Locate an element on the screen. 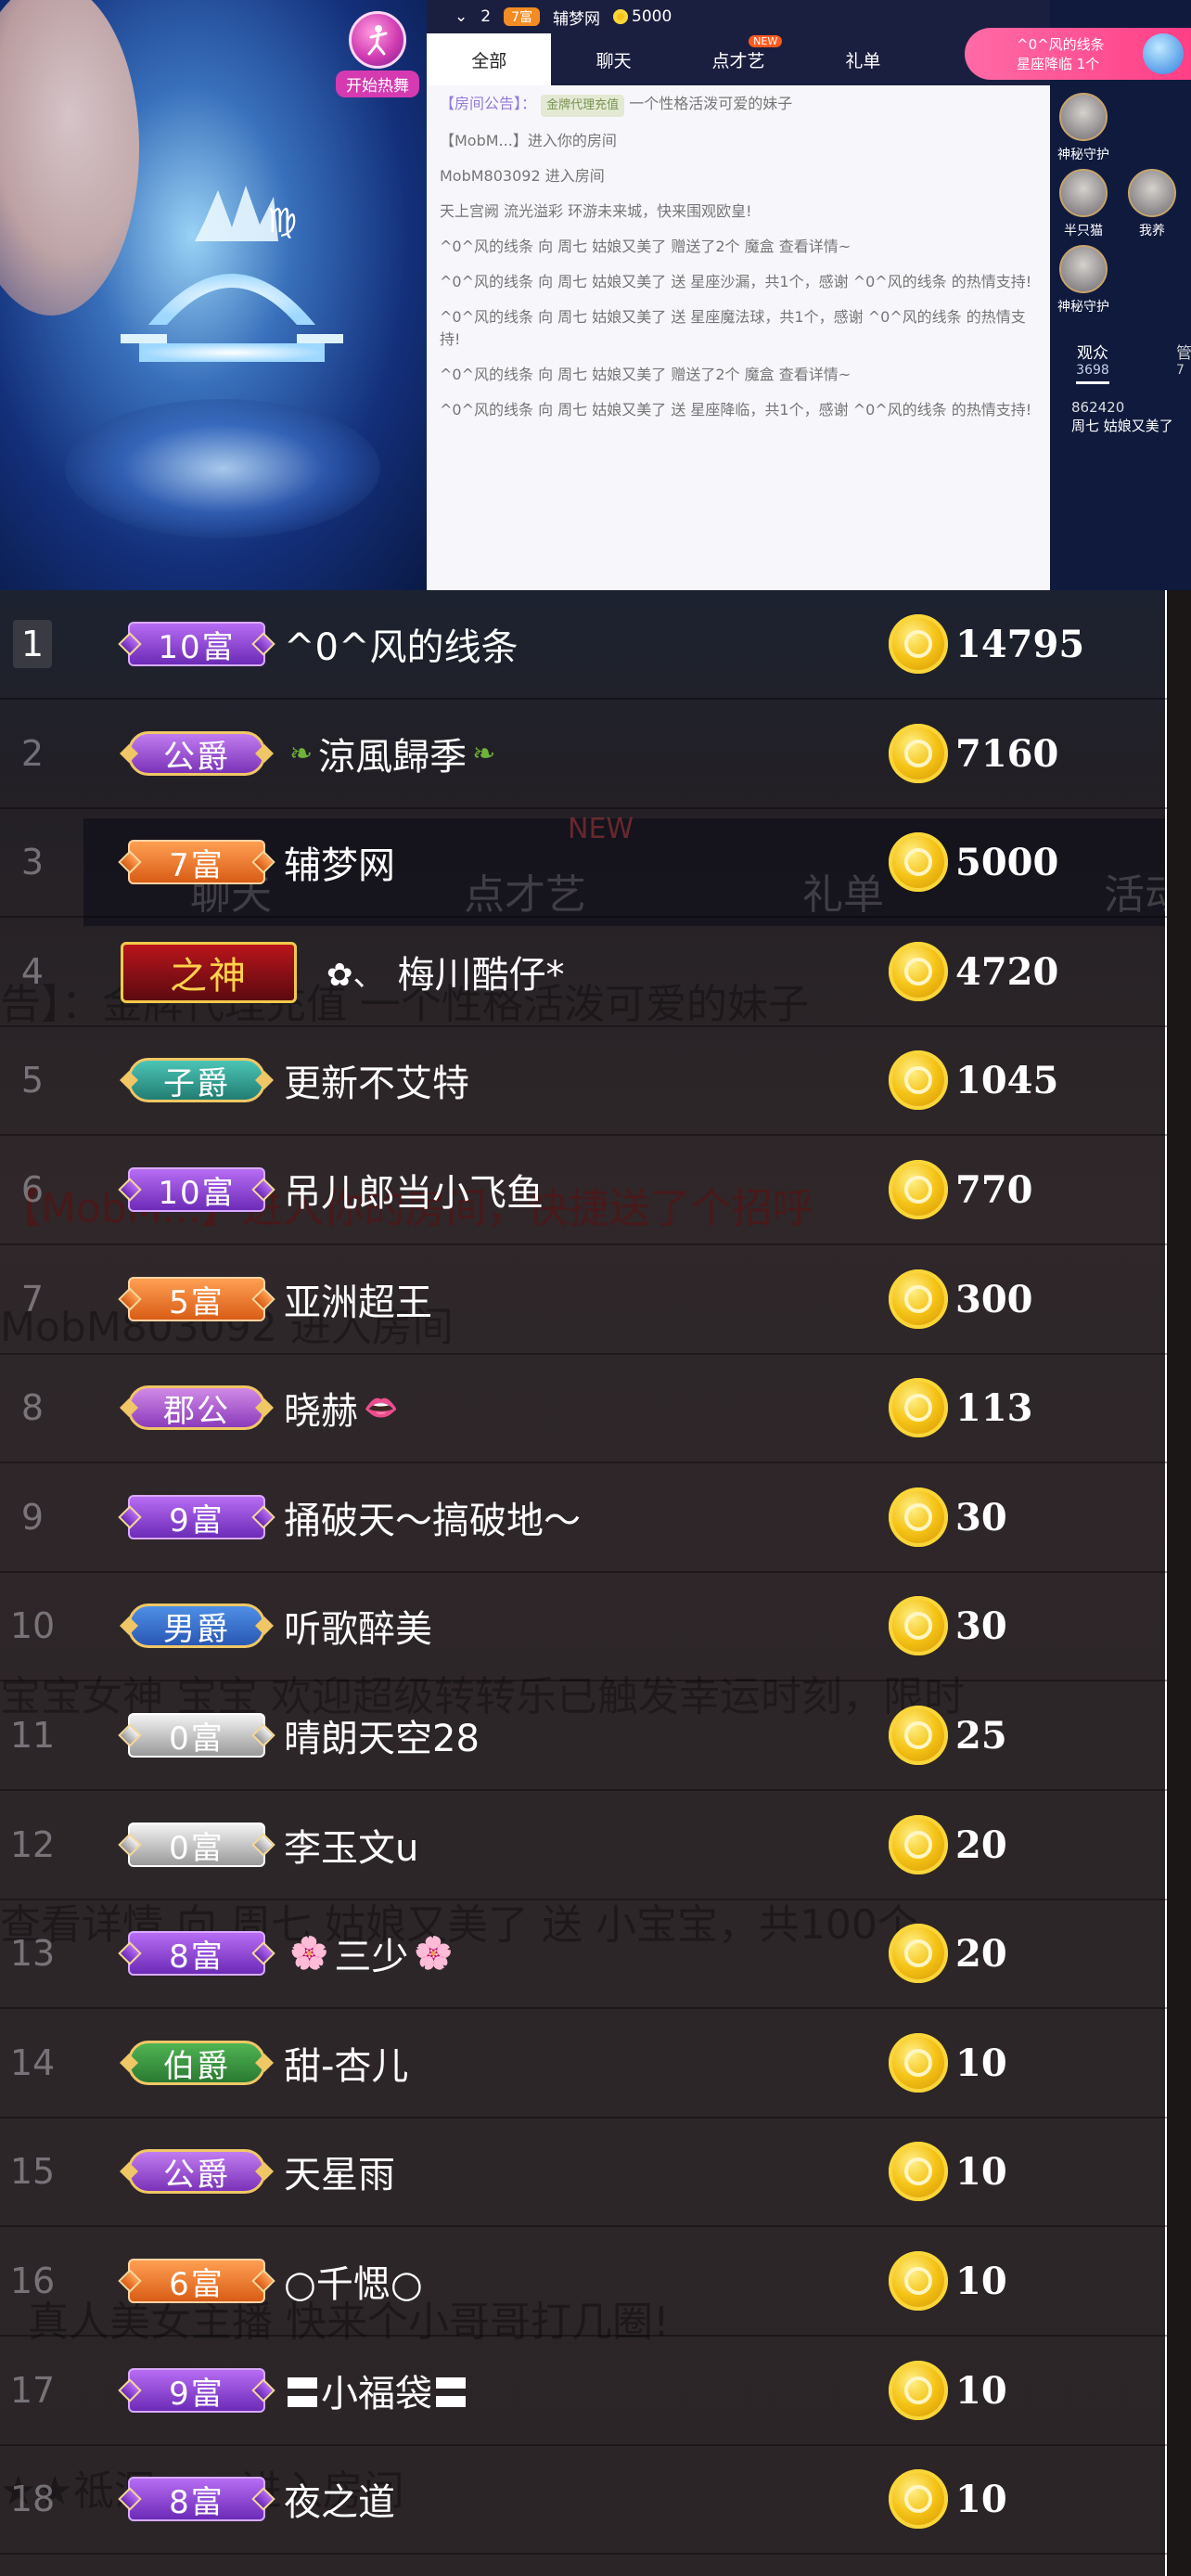 Image resolution: width=1191 pixels, height=2576 pixels. user-name-text: 梅川酷仔* is located at coordinates (481, 975).